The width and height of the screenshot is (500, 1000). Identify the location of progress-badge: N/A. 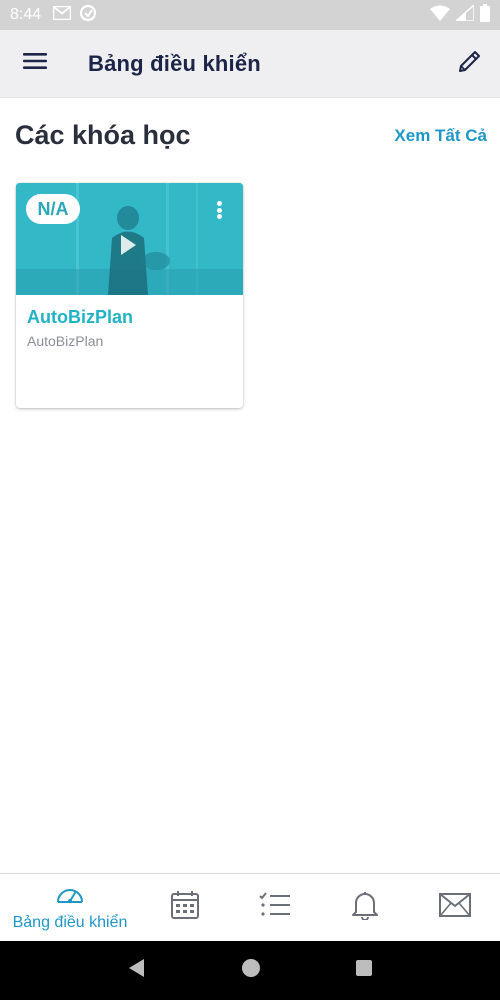
(53, 209).